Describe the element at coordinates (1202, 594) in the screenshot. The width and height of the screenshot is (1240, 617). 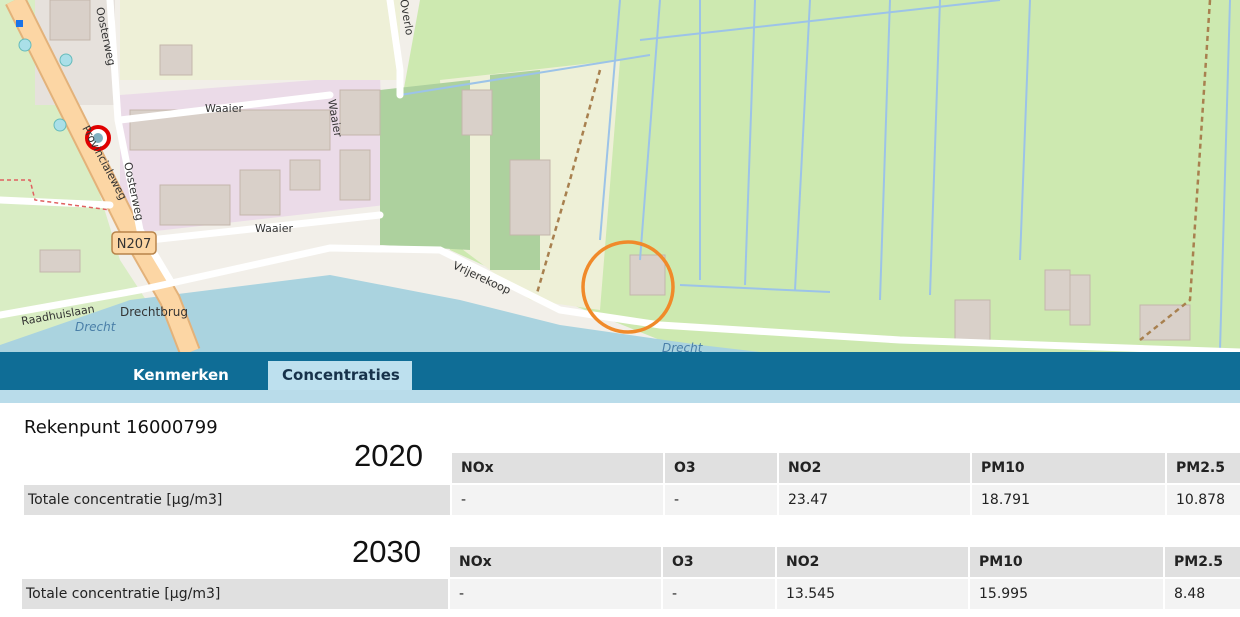
I see `value-pm25-2030: 8.48` at that location.